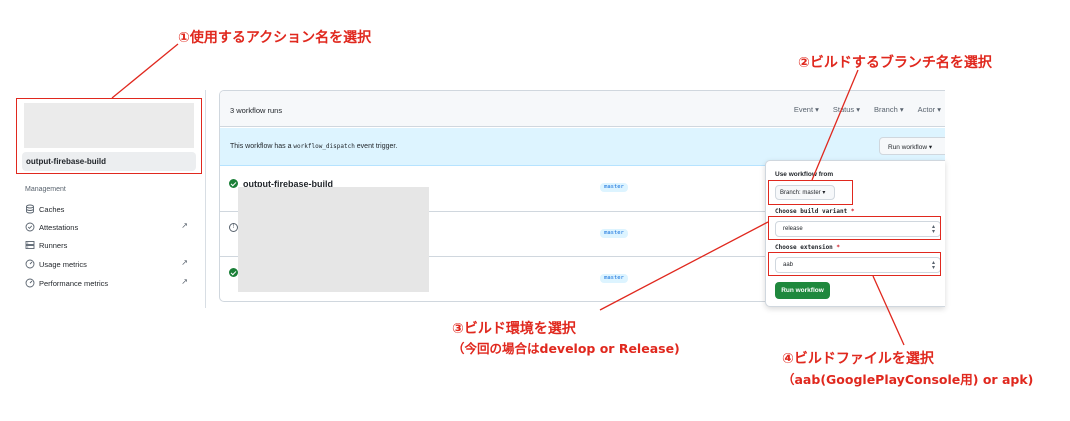 The width and height of the screenshot is (1070, 421). What do you see at coordinates (107, 245) in the screenshot?
I see `sidebar-item-runners: Runners` at bounding box center [107, 245].